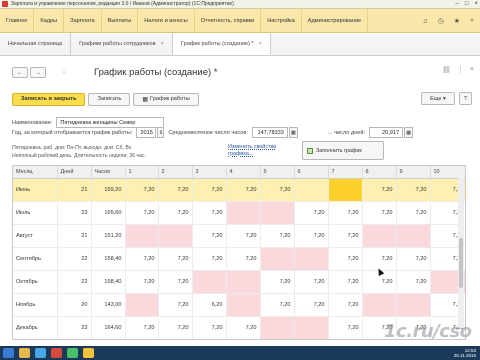  What do you see at coordinates (74, 236) in the screenshot?
I see `table-cell: 21` at bounding box center [74, 236].